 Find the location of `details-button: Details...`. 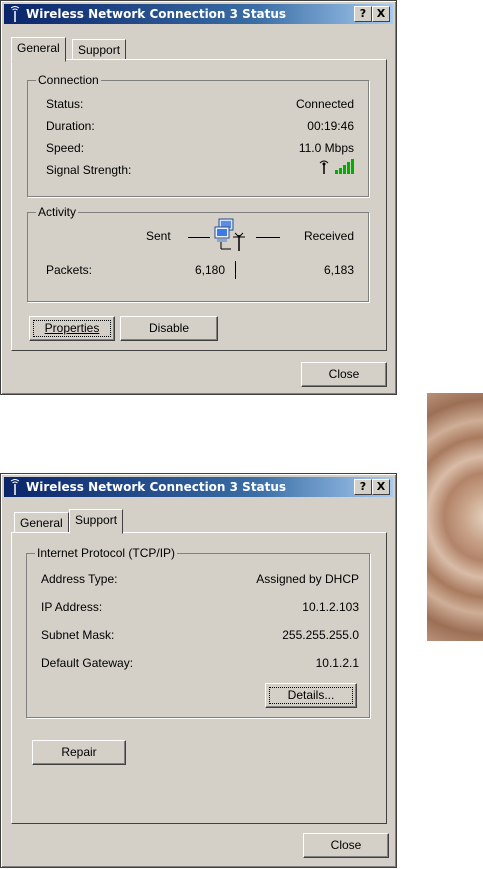

details-button: Details... is located at coordinates (311, 695).